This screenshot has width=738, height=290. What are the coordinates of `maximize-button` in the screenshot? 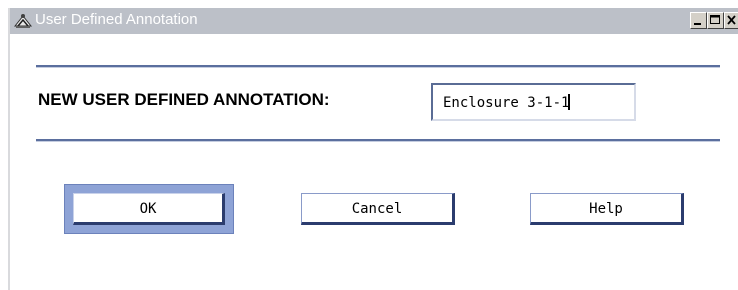 It's located at (715, 20).